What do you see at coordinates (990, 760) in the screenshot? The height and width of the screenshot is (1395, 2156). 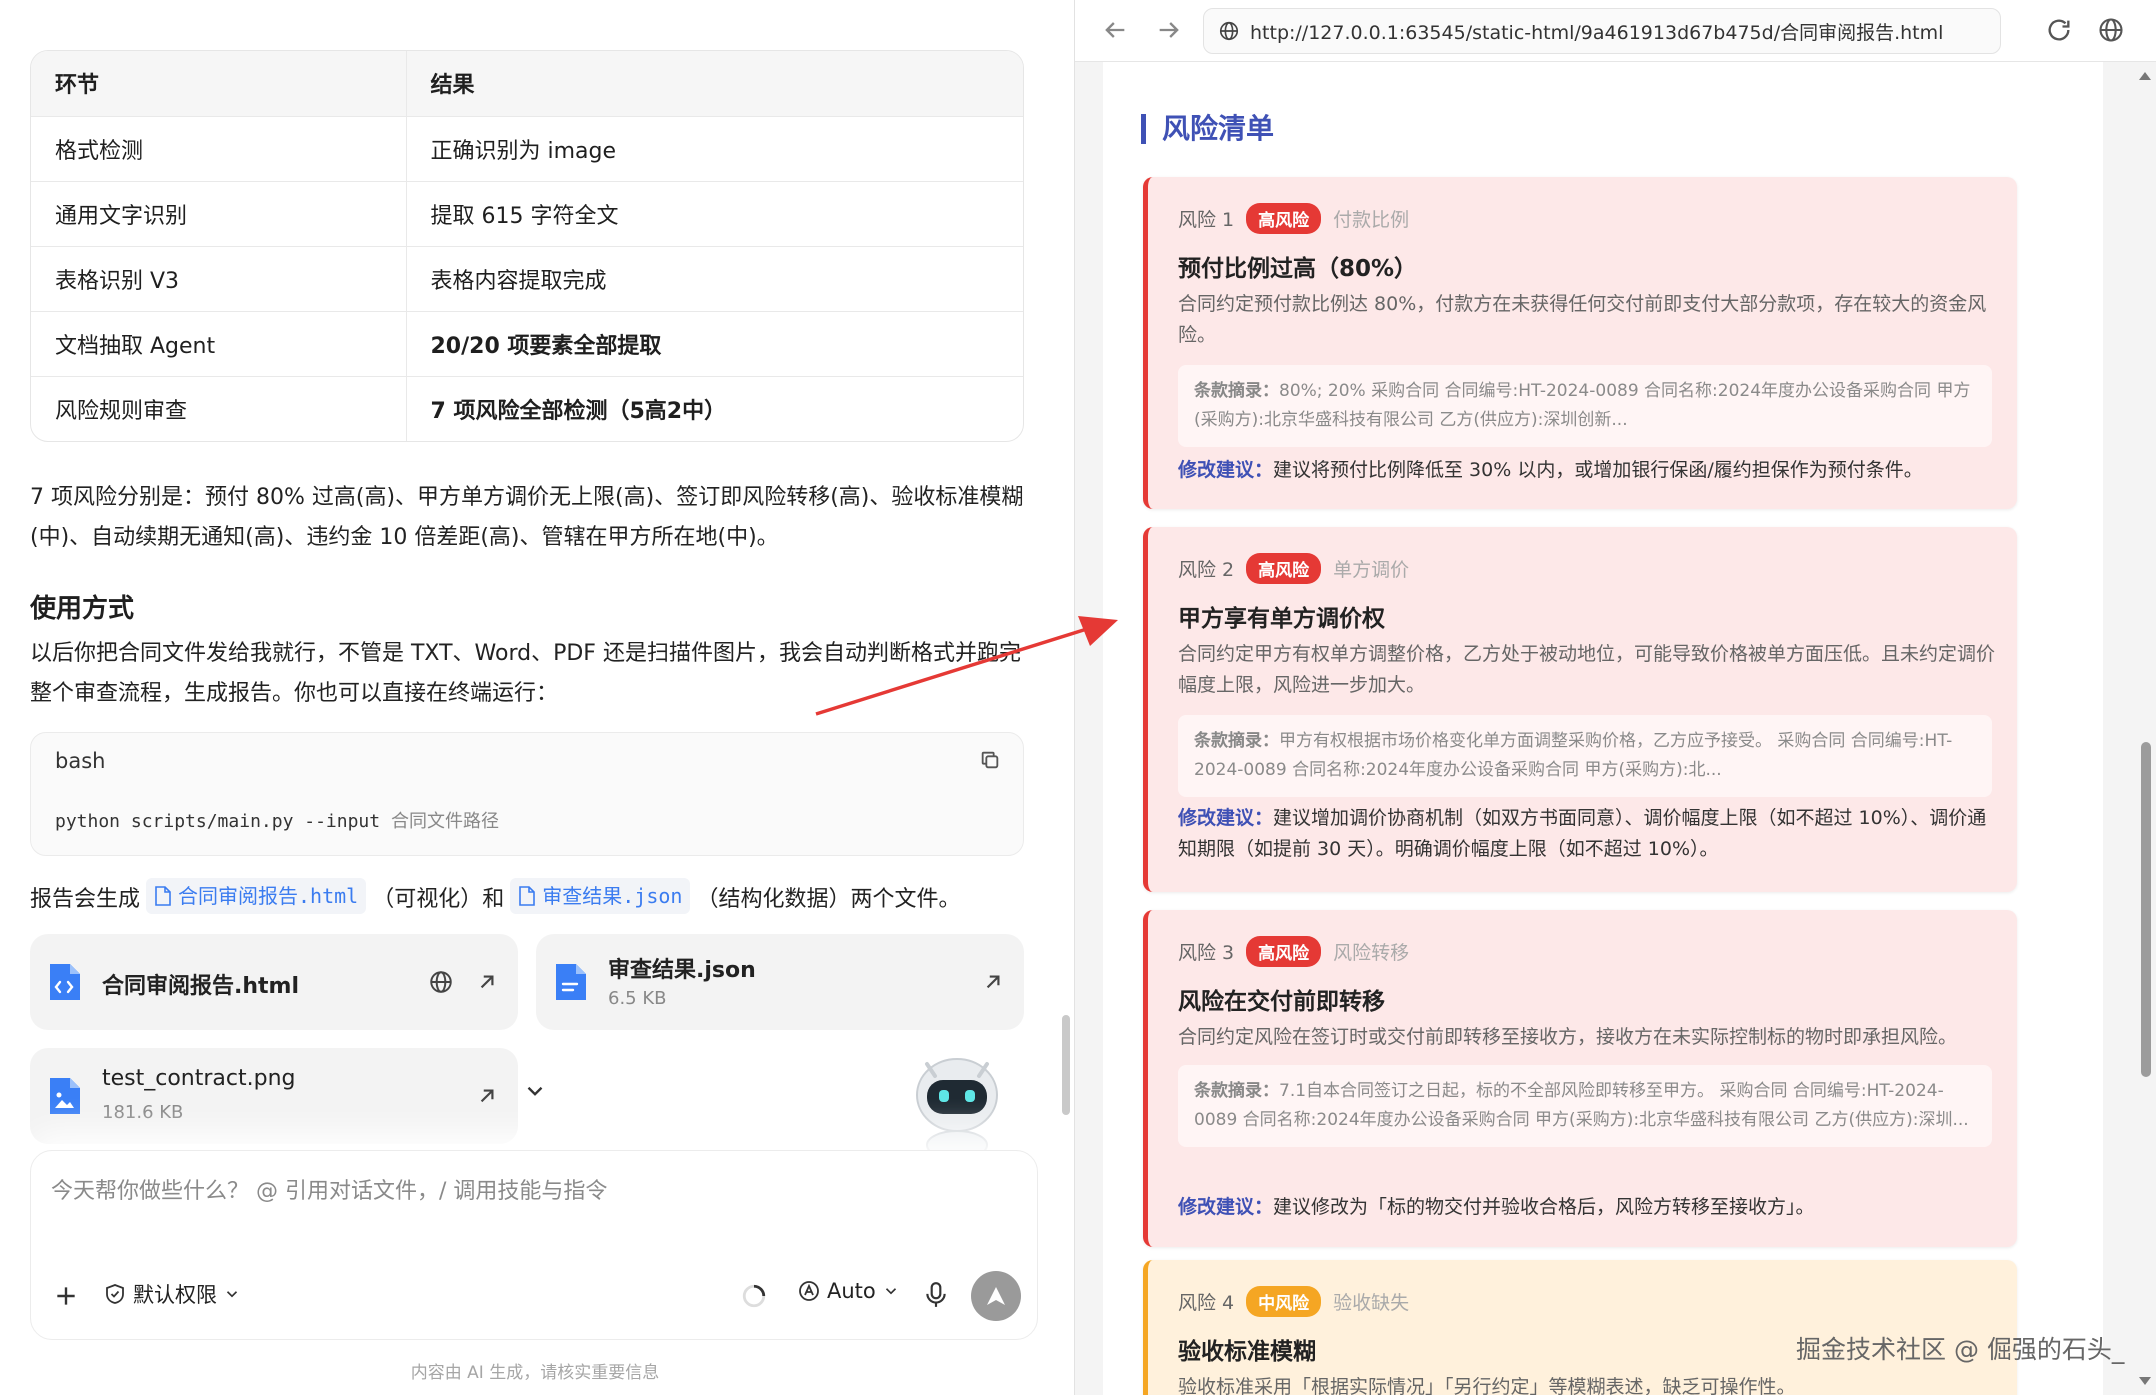 I see `copy-icon` at bounding box center [990, 760].